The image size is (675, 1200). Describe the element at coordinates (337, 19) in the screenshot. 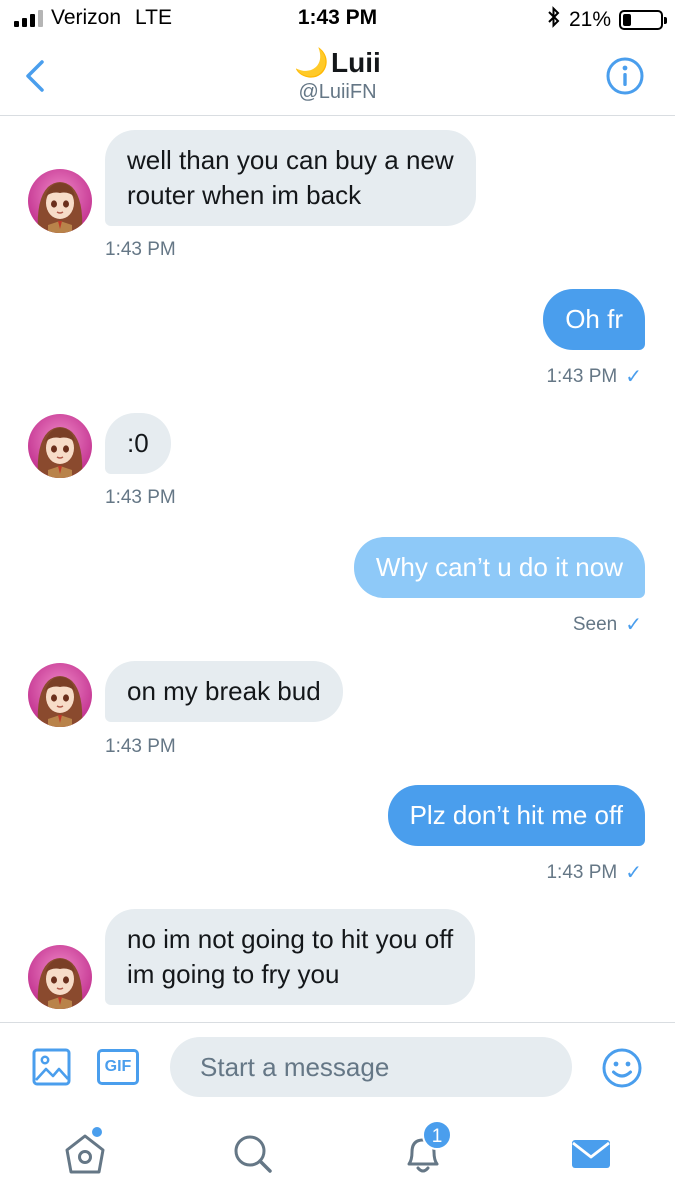

I see `status-bar: Verizon LTE 1:43 PM 21%` at that location.